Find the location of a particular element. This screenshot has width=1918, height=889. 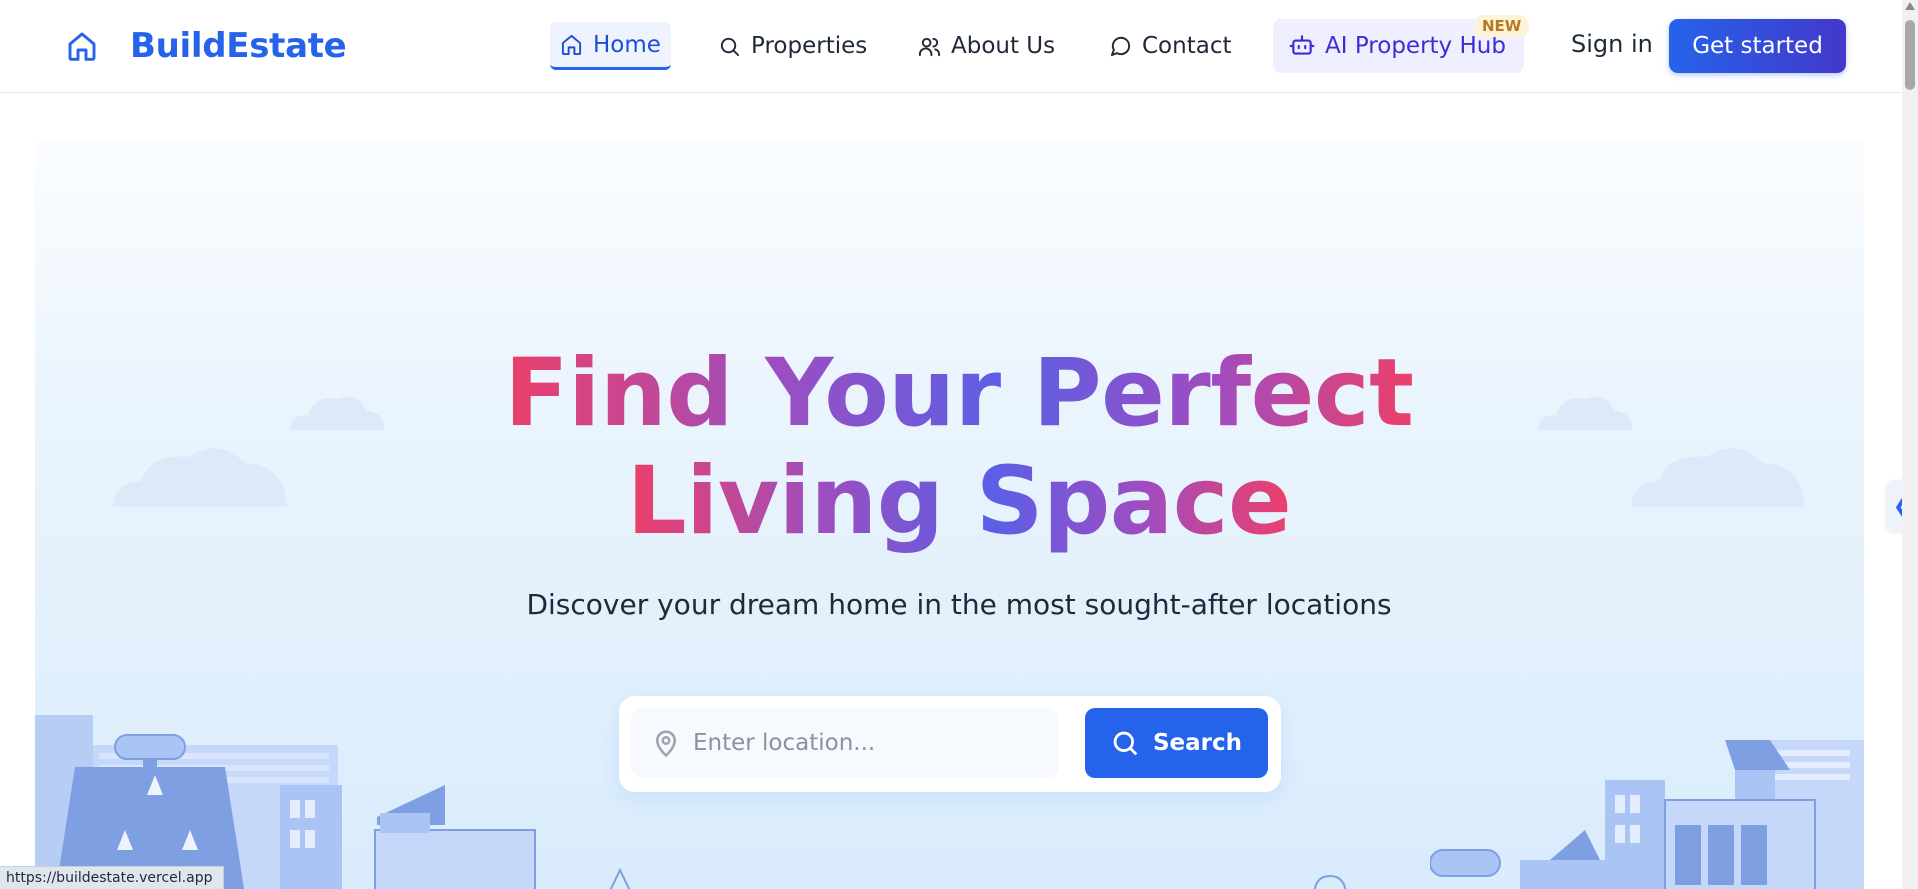

search-button: Search is located at coordinates (1176, 743).